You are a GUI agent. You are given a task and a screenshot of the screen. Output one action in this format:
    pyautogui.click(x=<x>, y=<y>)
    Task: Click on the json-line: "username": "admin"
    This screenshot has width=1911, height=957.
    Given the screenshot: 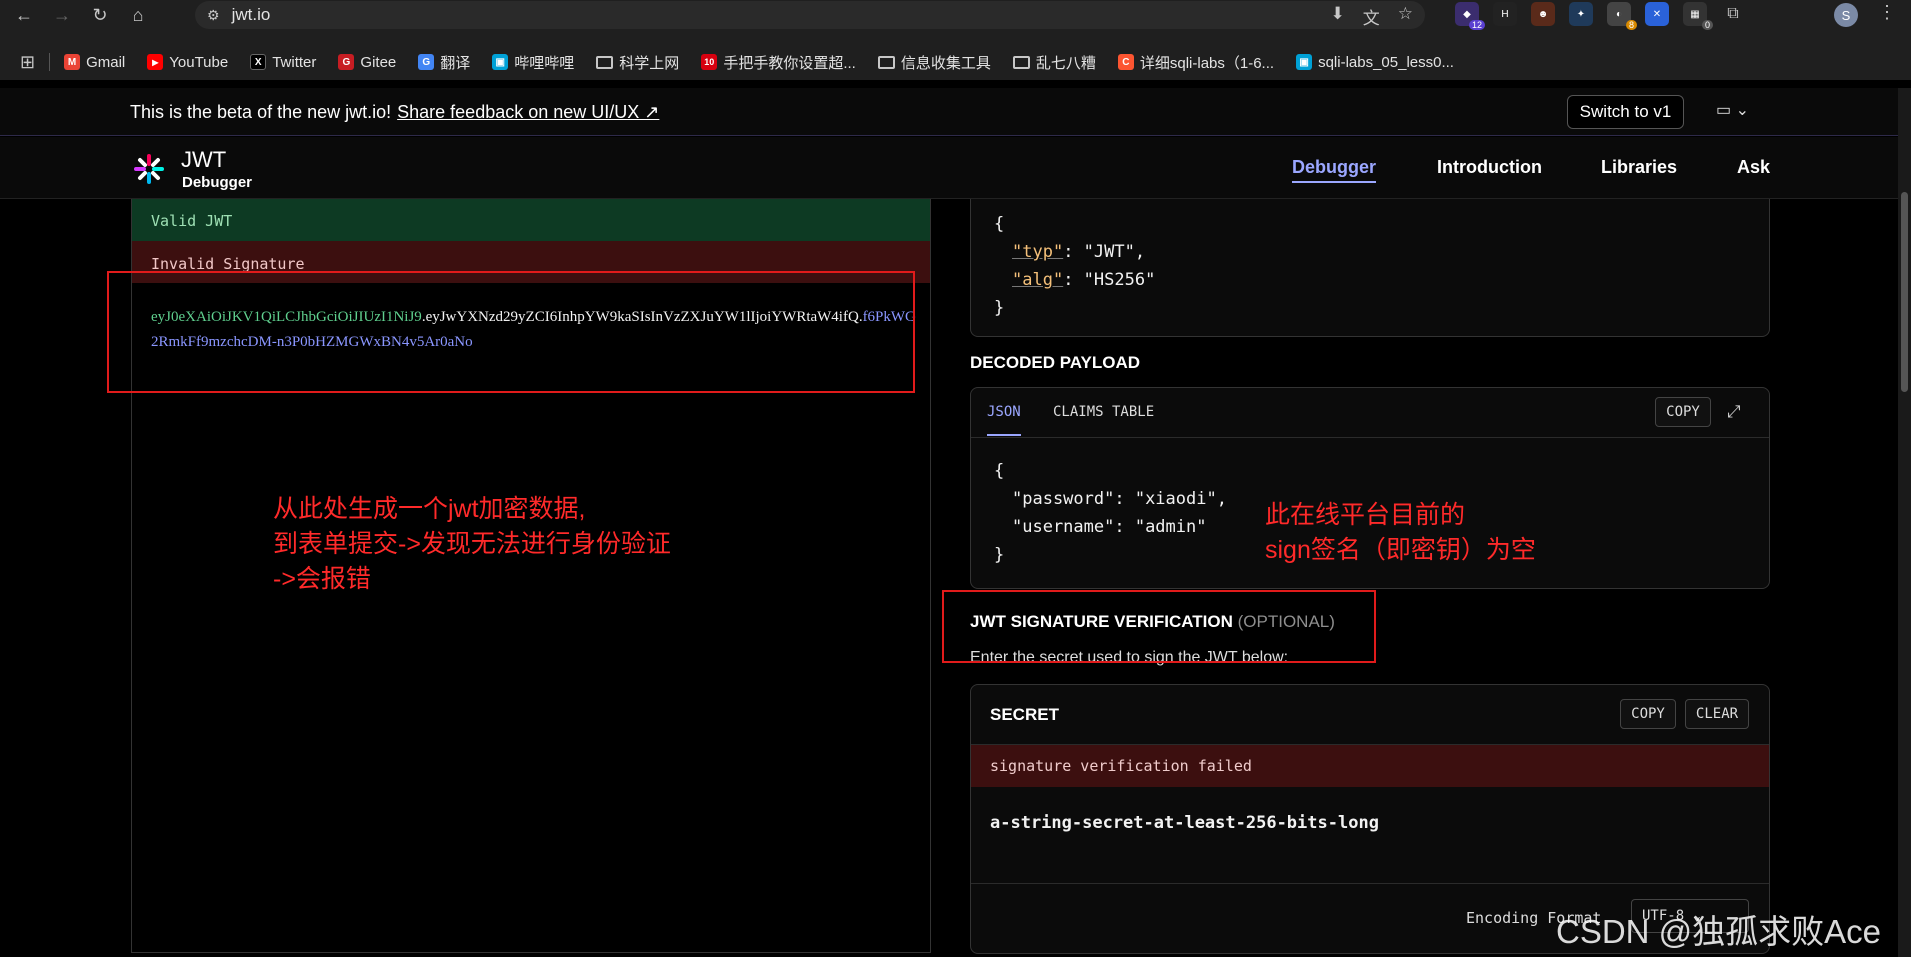 What is the action you would take?
    pyautogui.click(x=1110, y=527)
    